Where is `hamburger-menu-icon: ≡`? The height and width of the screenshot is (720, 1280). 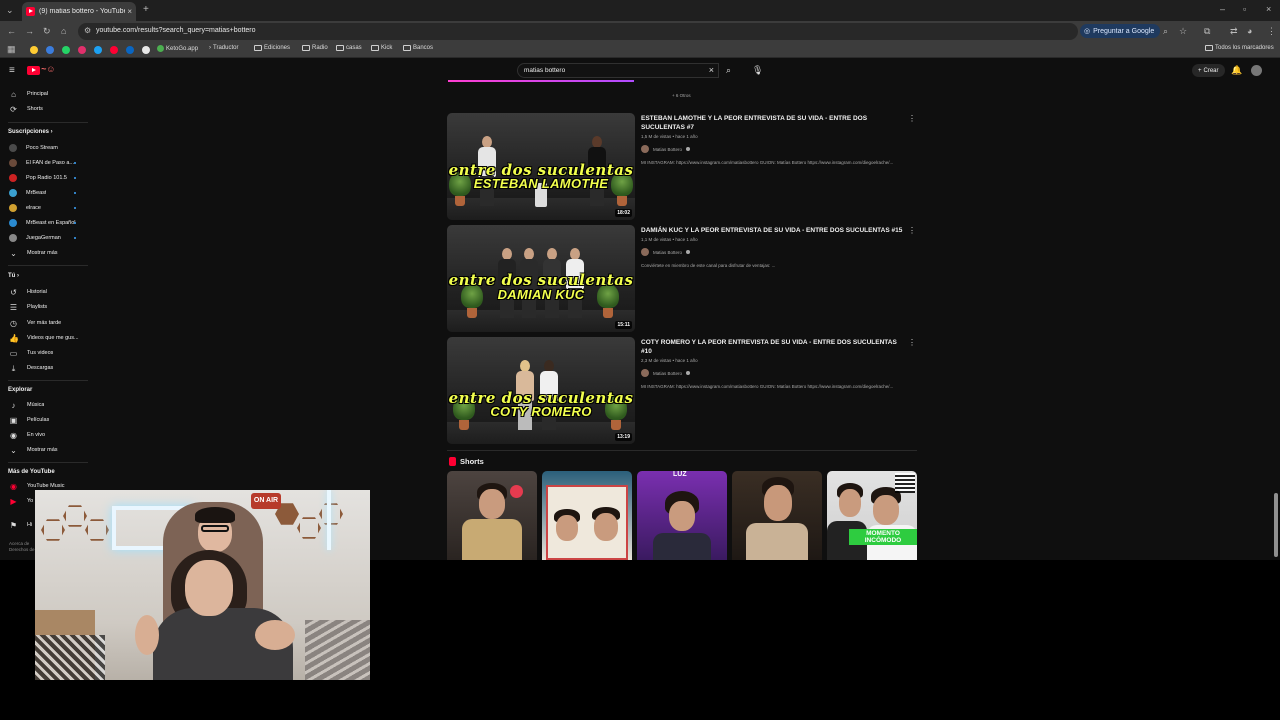 hamburger-menu-icon: ≡ is located at coordinates (12, 71).